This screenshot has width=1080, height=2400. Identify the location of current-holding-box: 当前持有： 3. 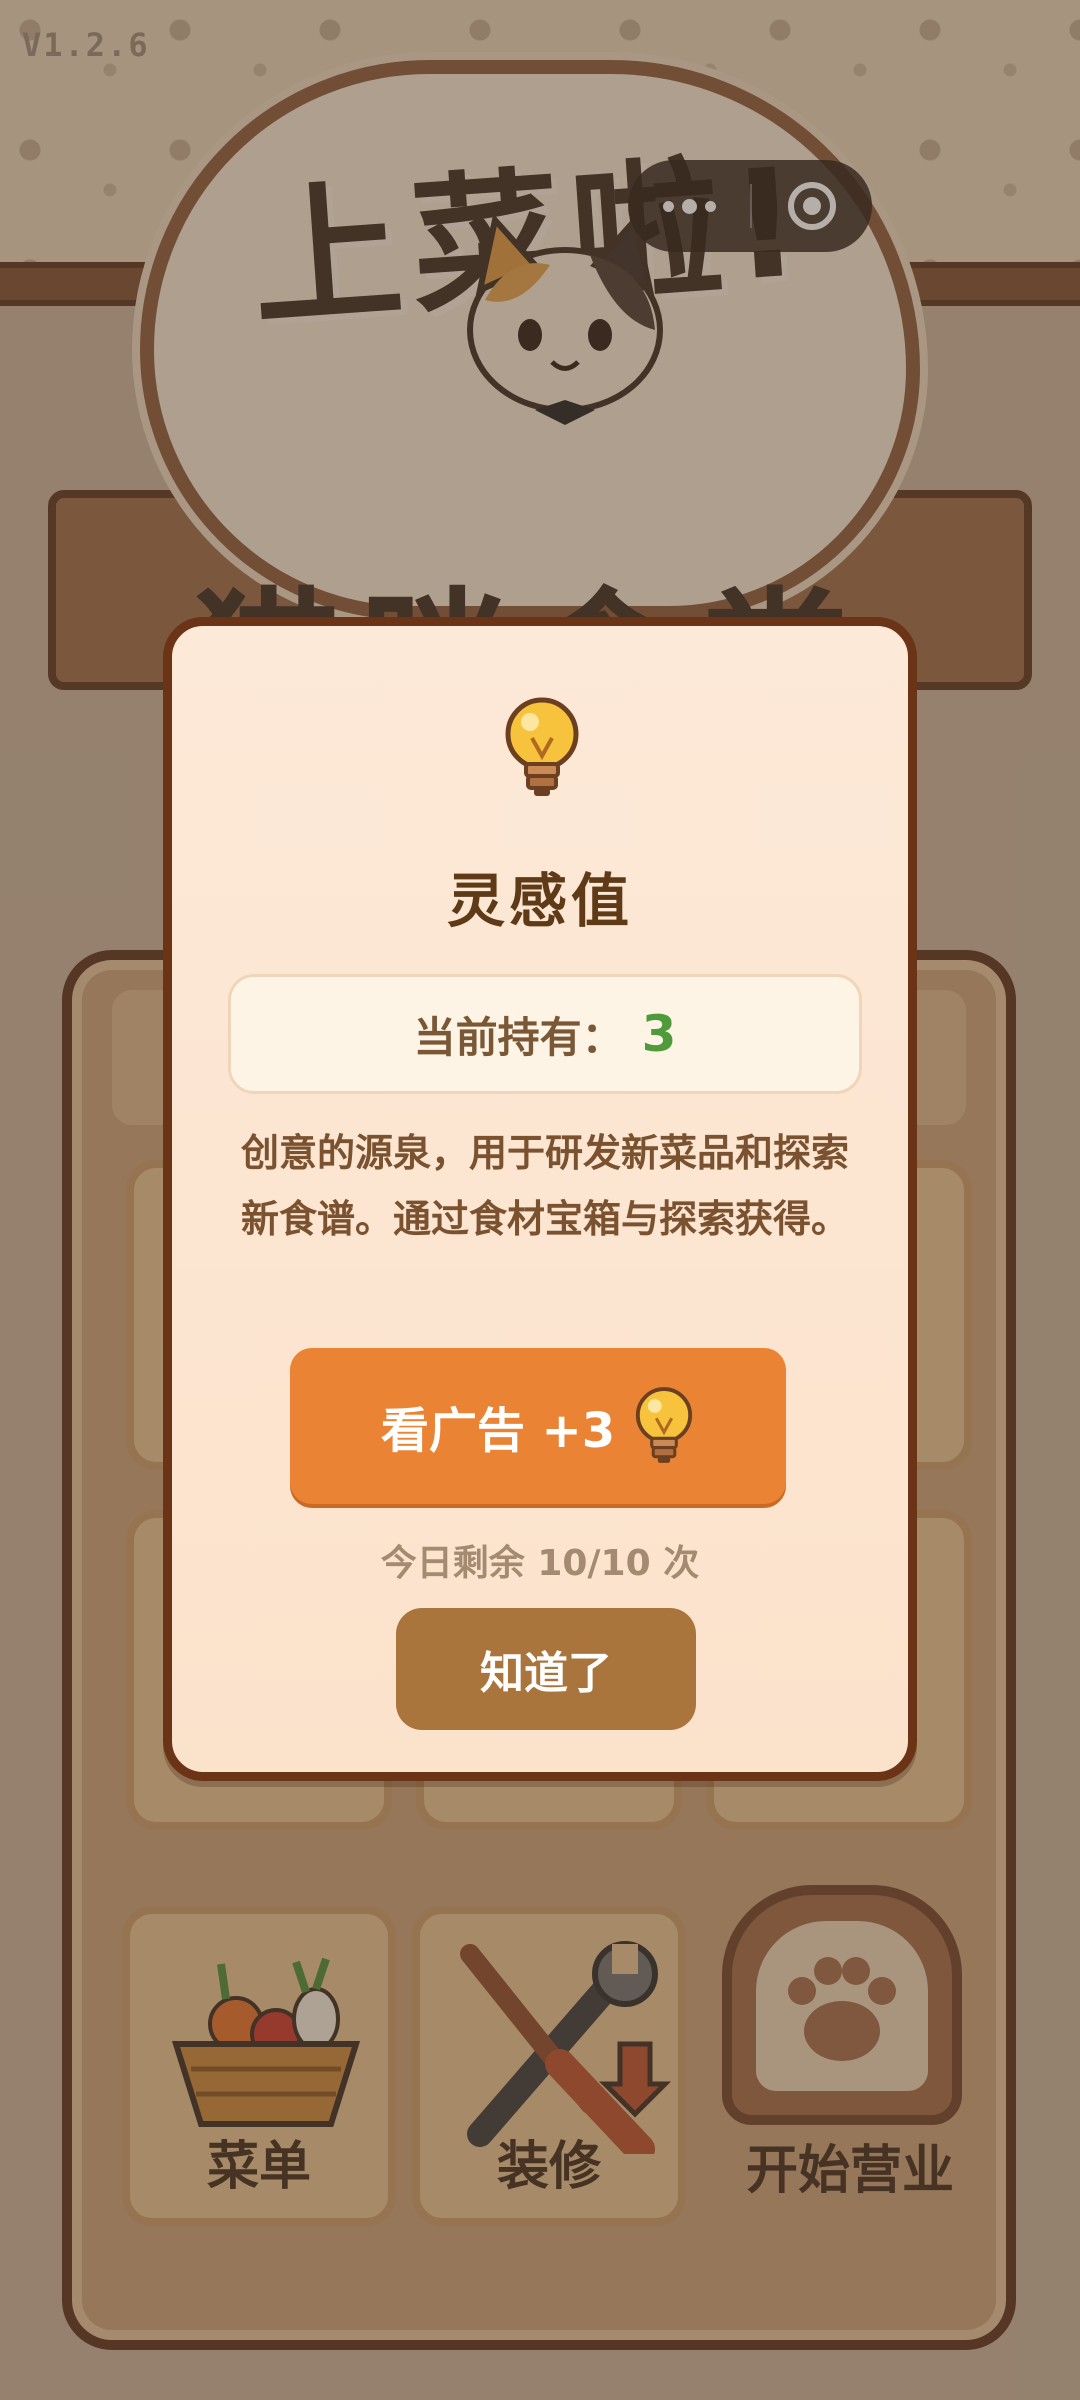
(545, 1034).